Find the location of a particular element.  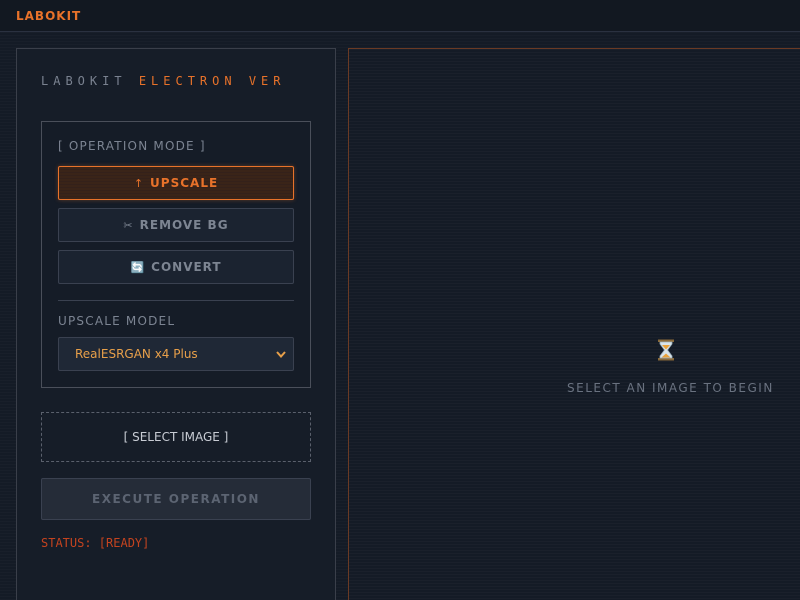

divider is located at coordinates (176, 300).